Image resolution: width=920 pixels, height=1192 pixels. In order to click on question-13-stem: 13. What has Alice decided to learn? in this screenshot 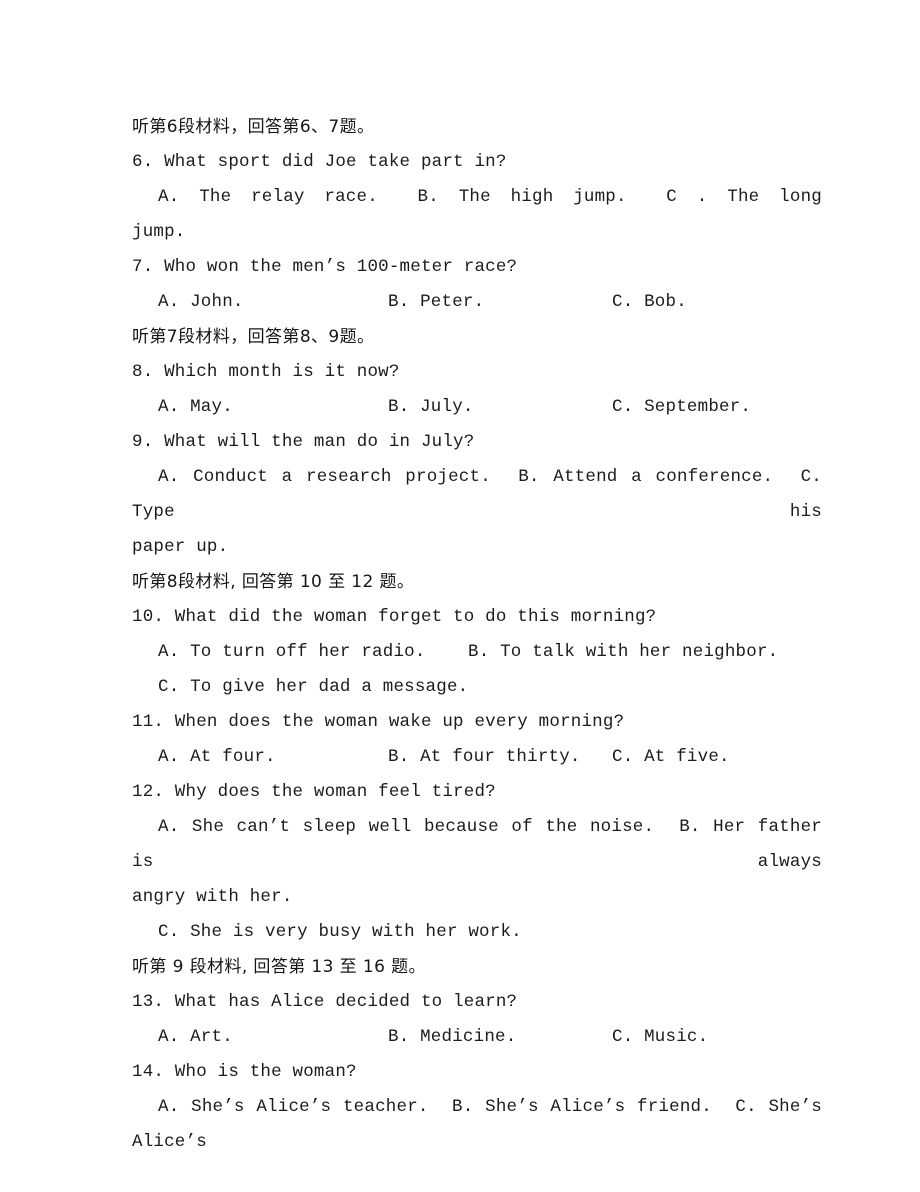, I will do `click(325, 1002)`.